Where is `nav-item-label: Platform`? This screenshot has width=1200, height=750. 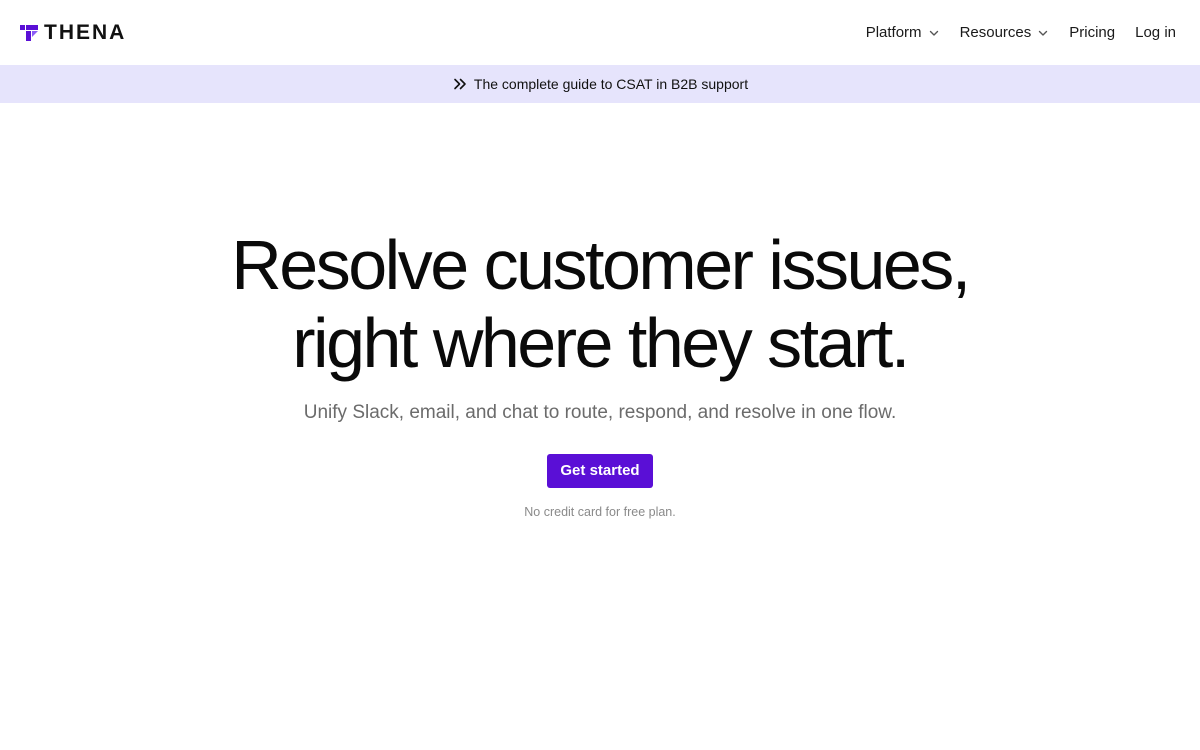 nav-item-label: Platform is located at coordinates (893, 32).